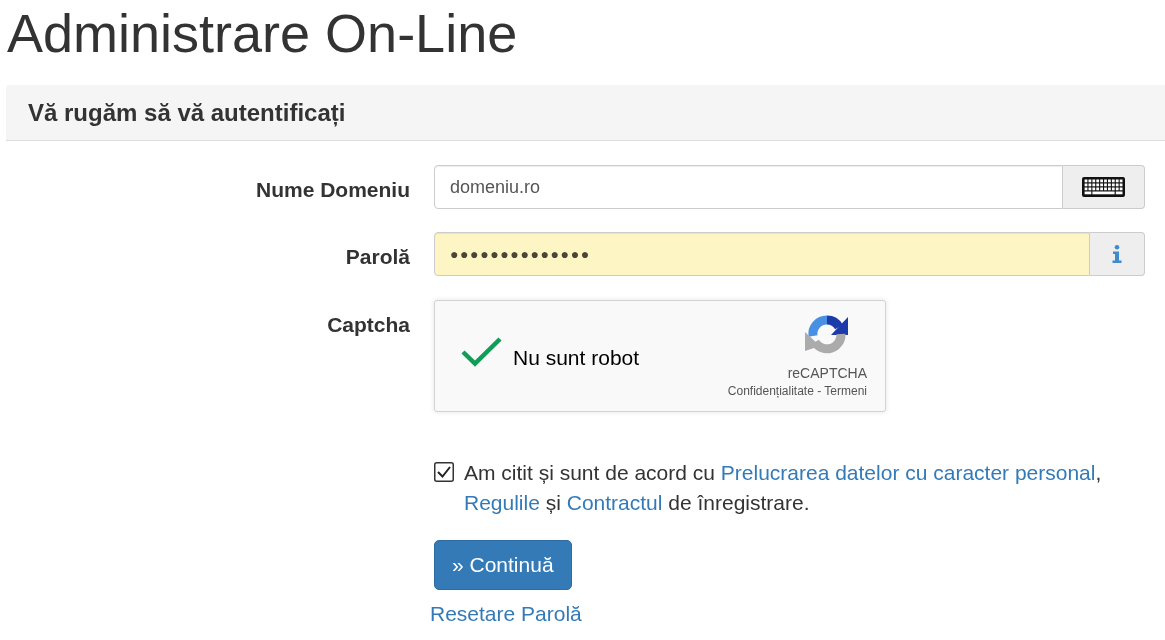 Image resolution: width=1165 pixels, height=640 pixels. What do you see at coordinates (506, 614) in the screenshot?
I see `reset-password-link: Resetare Parolă` at bounding box center [506, 614].